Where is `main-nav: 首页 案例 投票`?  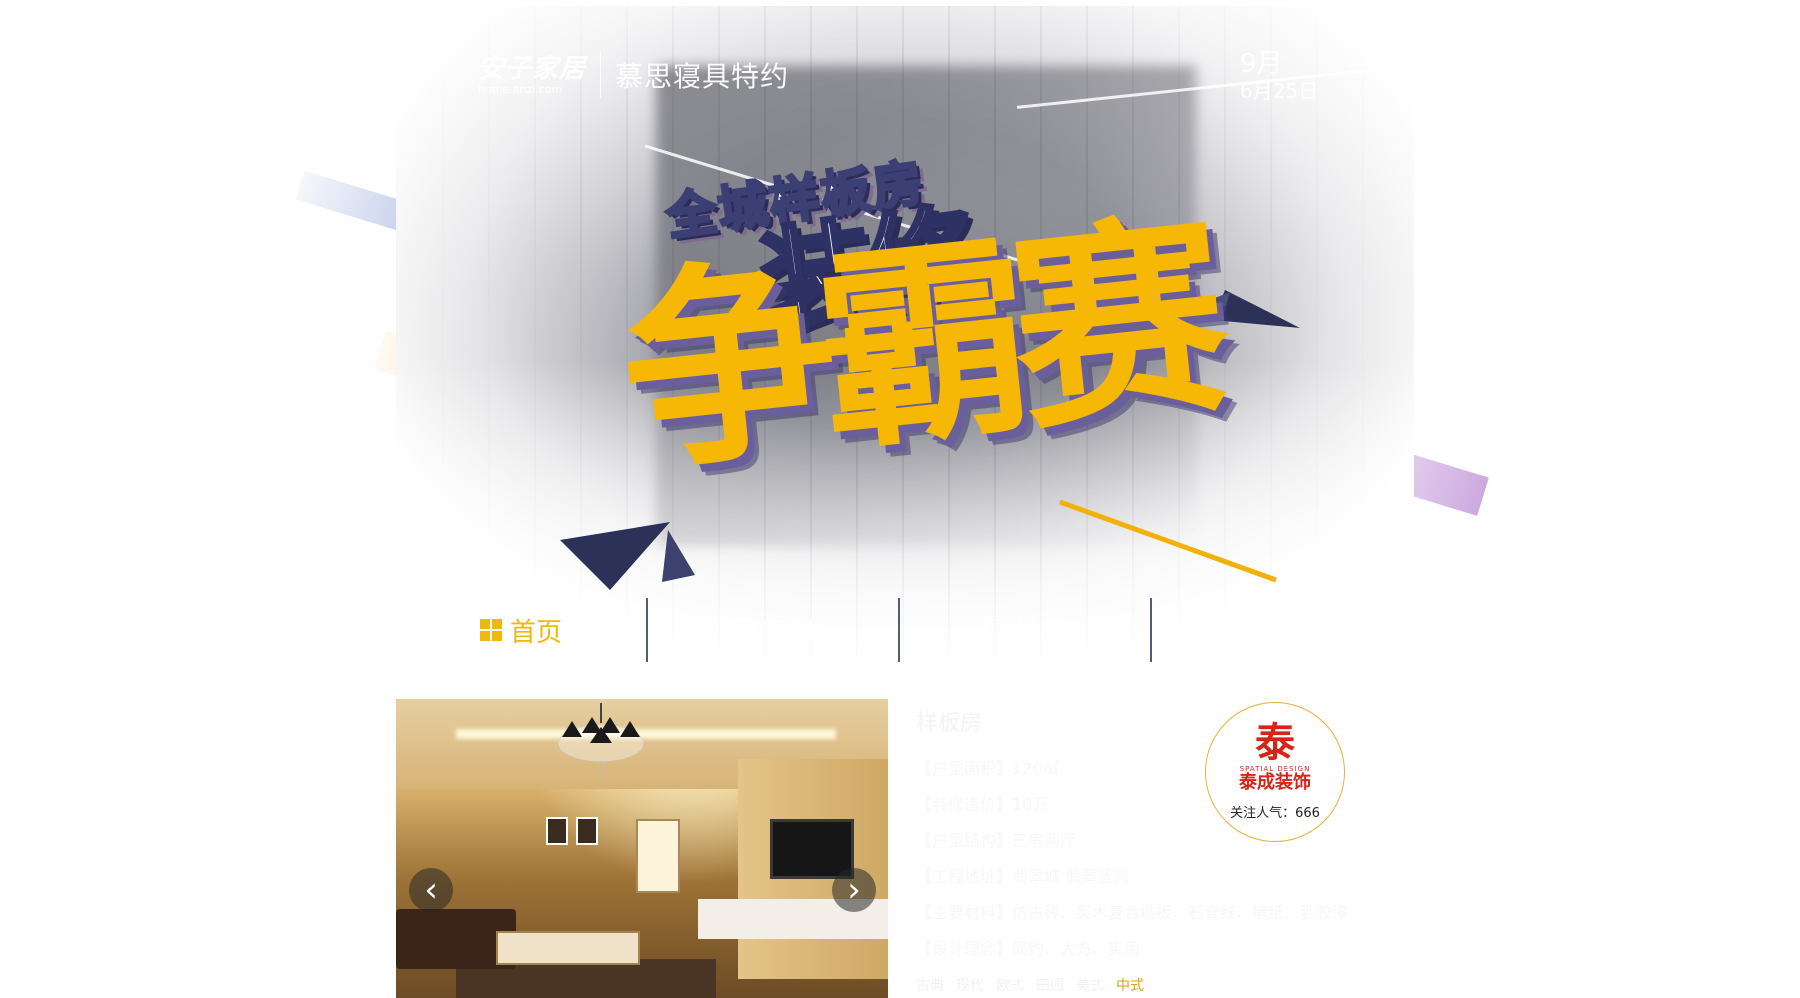
main-nav: 首页 案例 投票 is located at coordinates (905, 630).